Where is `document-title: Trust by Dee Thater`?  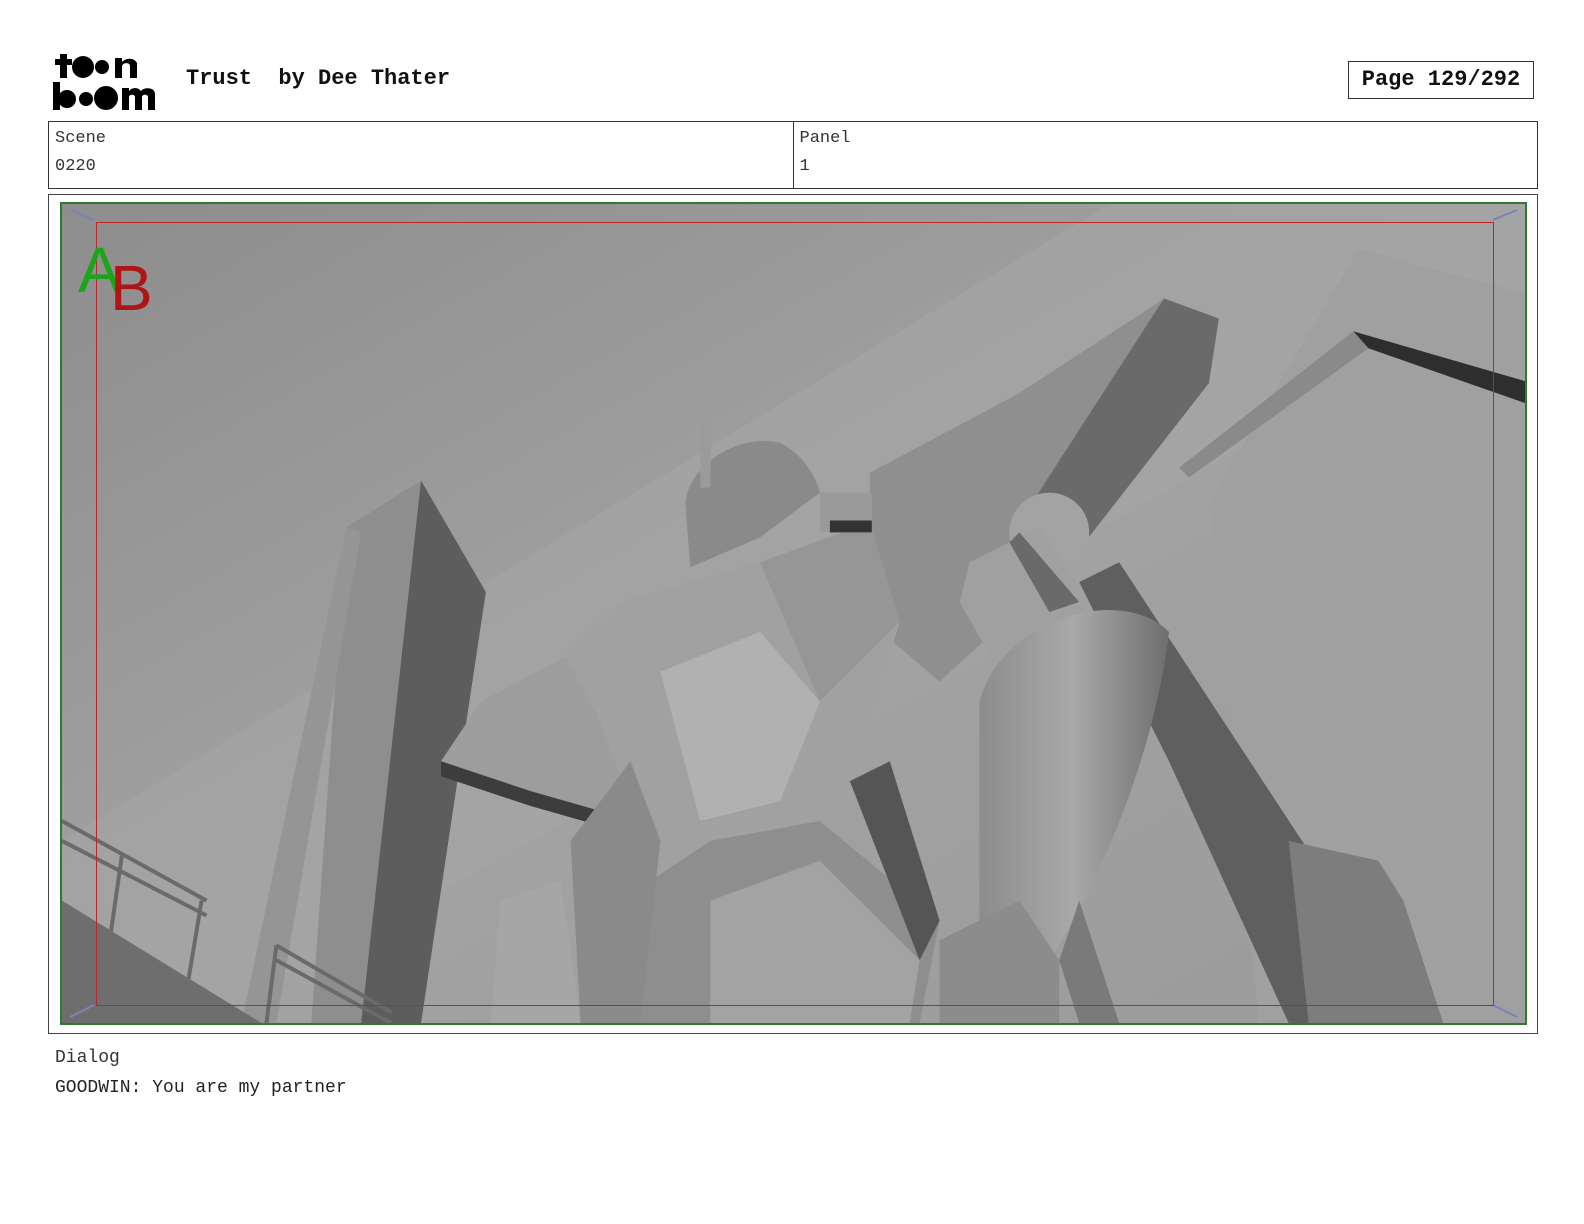 document-title: Trust by Dee Thater is located at coordinates (318, 78).